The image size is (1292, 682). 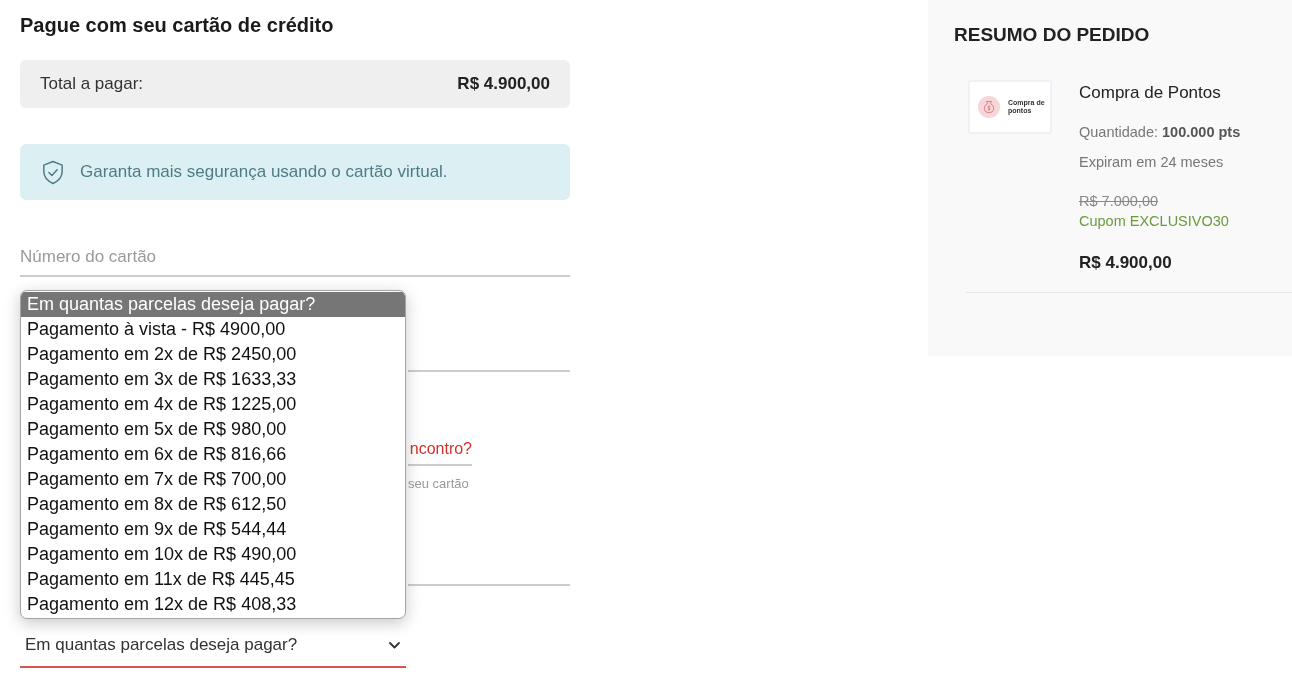 What do you see at coordinates (264, 172) in the screenshot?
I see `info-text: Garanta mais segurança usando o cartão virtual.` at bounding box center [264, 172].